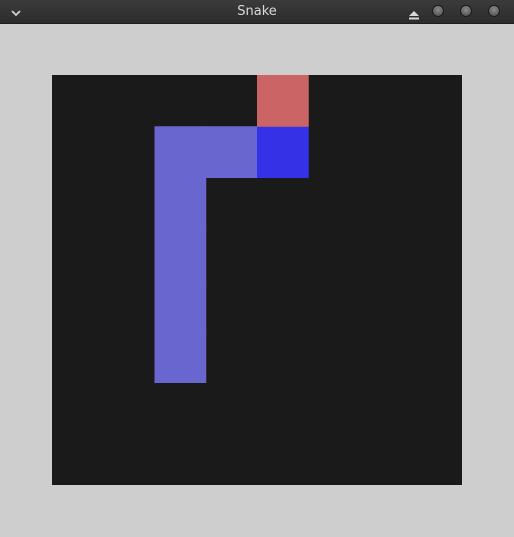 This screenshot has height=537, width=514. I want to click on minimize-icon, so click(438, 11).